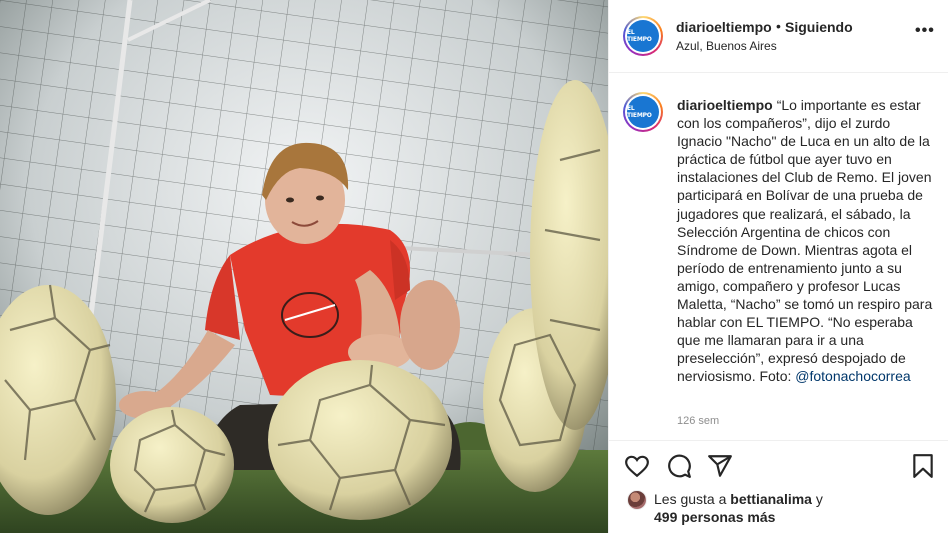 Image resolution: width=948 pixels, height=533 pixels. Describe the element at coordinates (679, 466) in the screenshot. I see `comment-icon` at that location.